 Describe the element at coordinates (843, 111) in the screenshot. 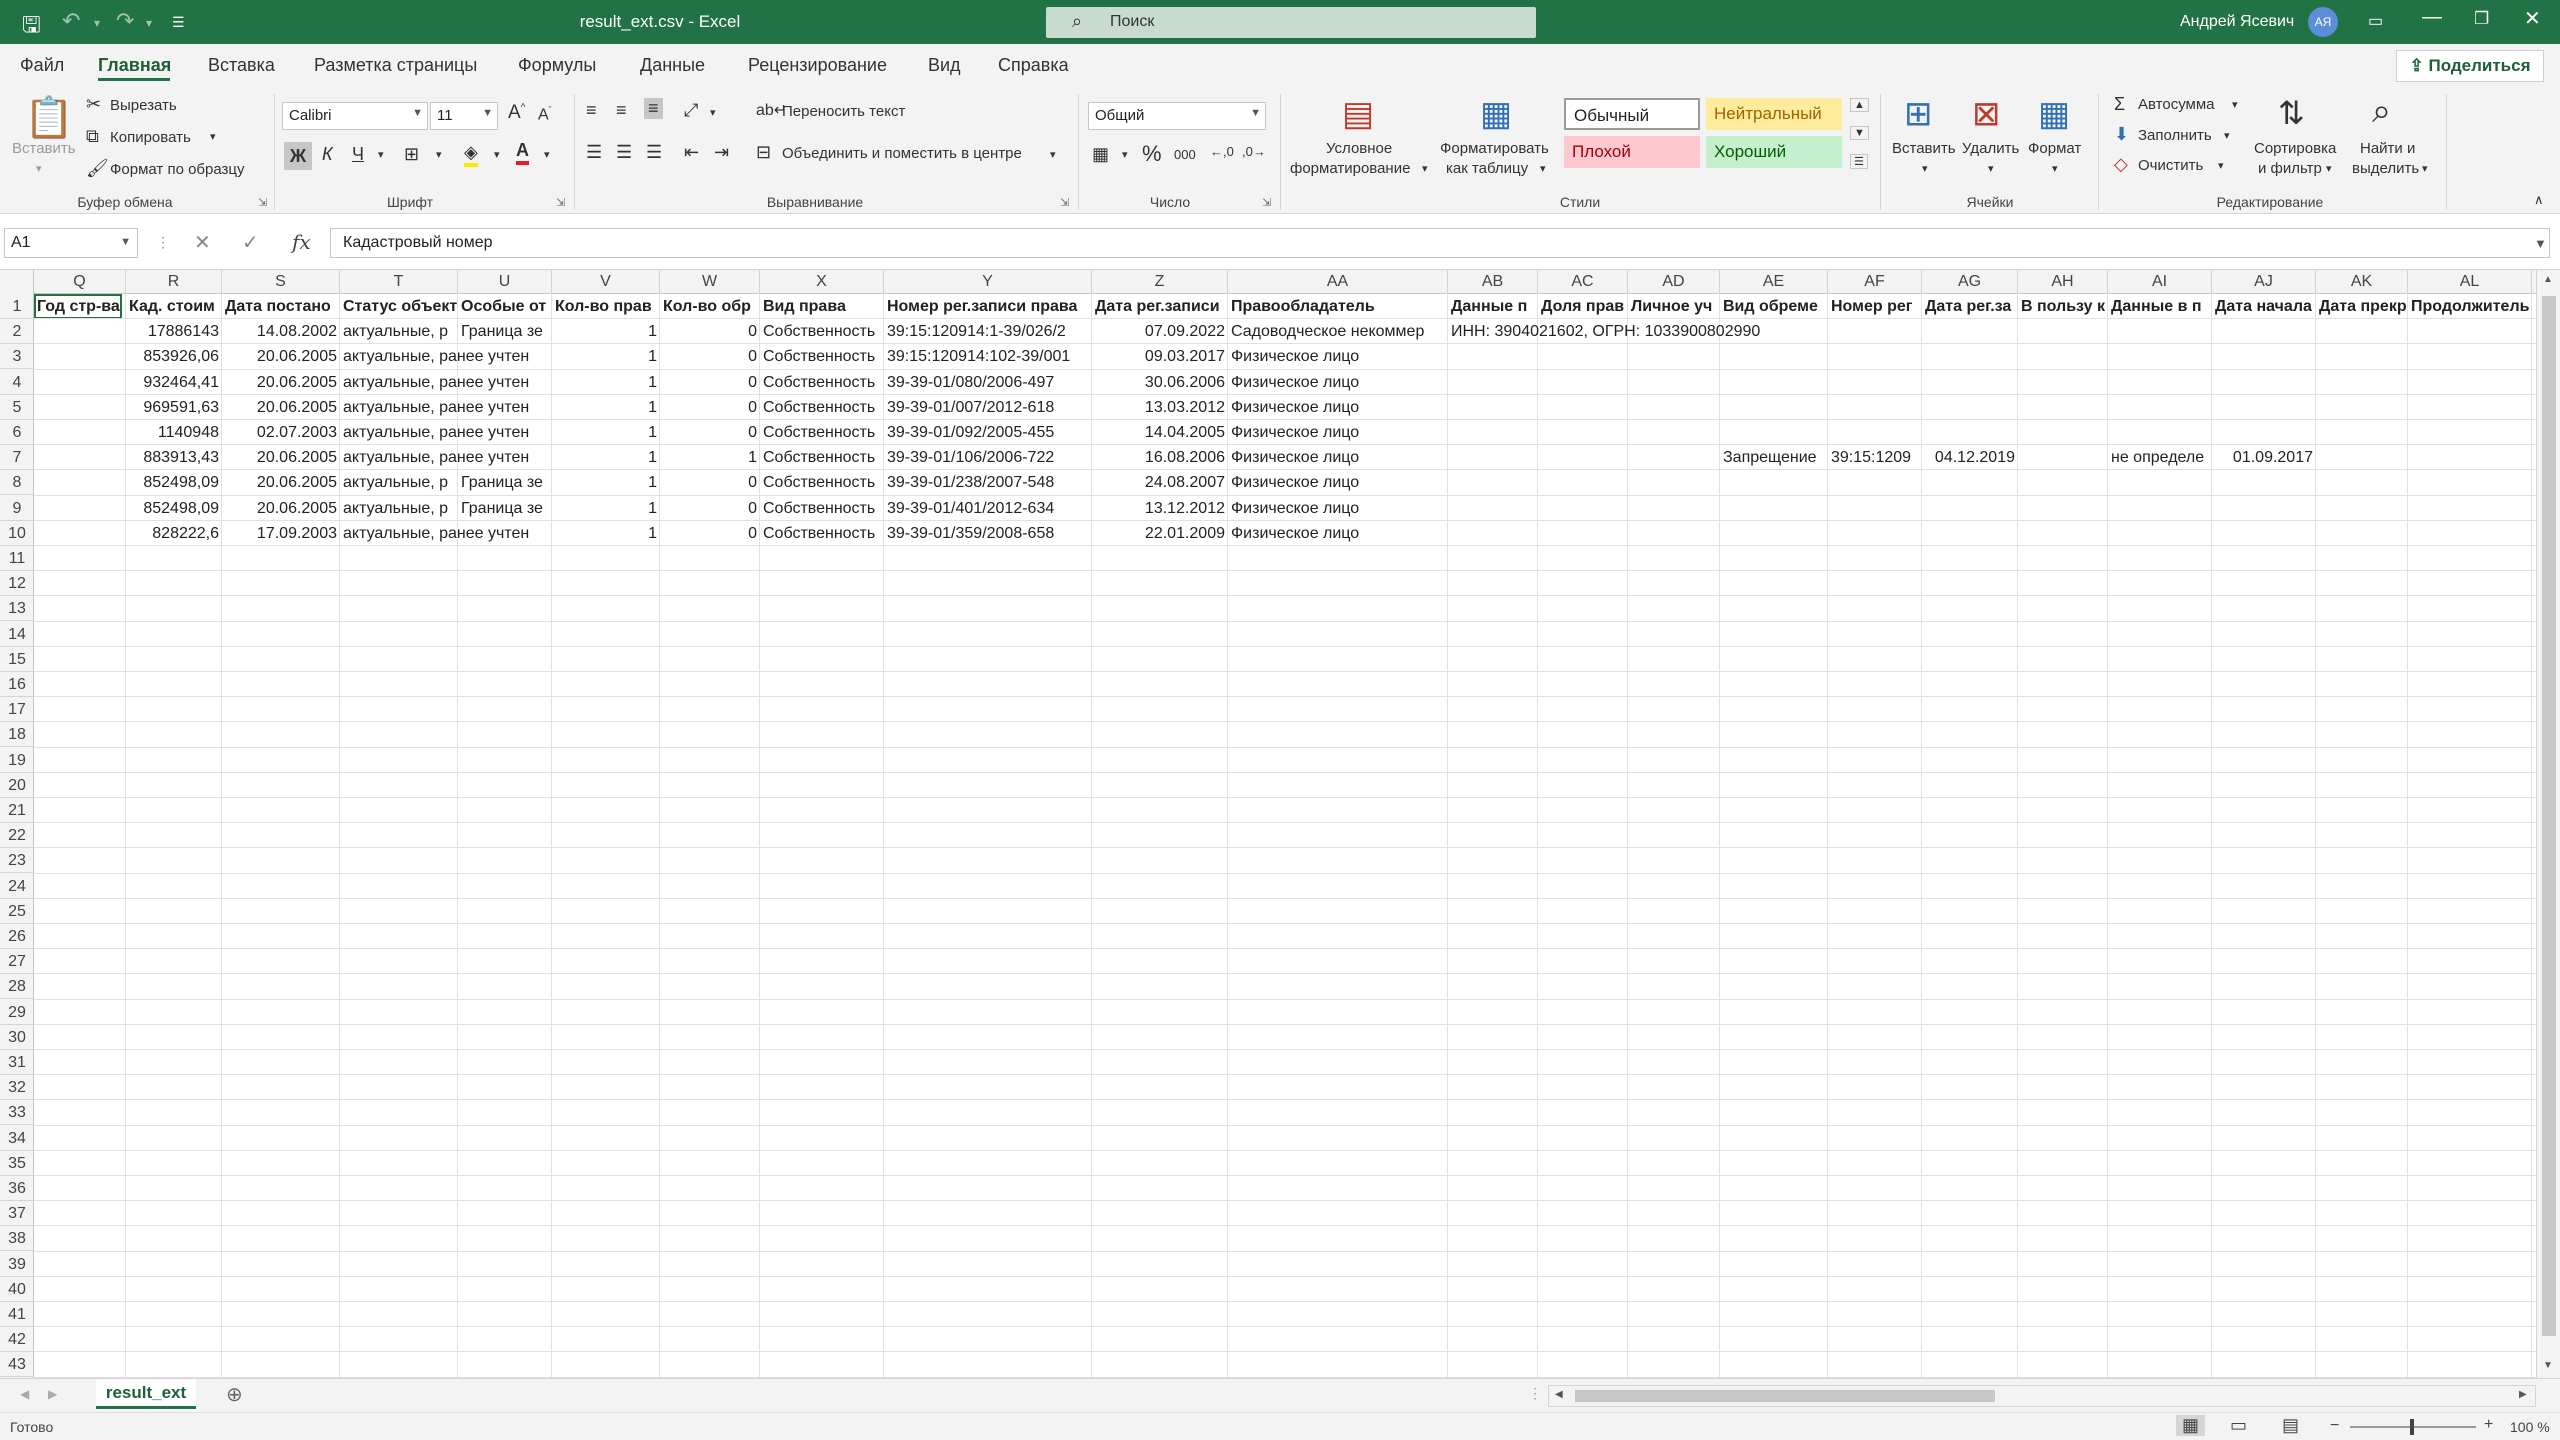

I see `wrap-text-button: Переносить текст` at that location.